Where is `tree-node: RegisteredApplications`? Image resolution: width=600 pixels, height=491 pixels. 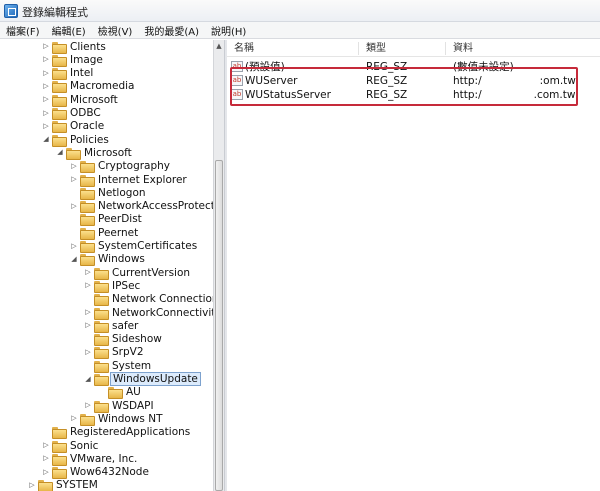 tree-node: RegisteredApplications is located at coordinates (117, 433).